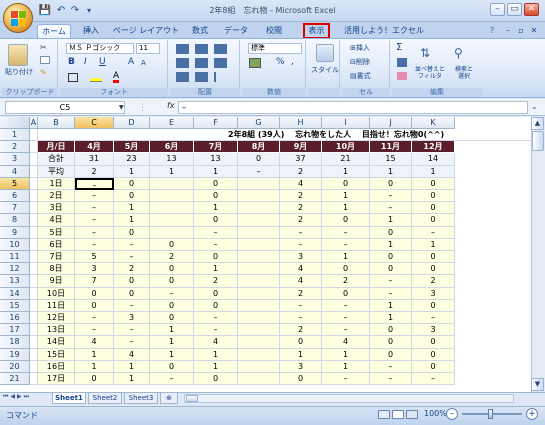 Image resolution: width=545 pixels, height=425 pixels. Describe the element at coordinates (89, 11) in the screenshot. I see `qat-more-icon: ▾` at that location.